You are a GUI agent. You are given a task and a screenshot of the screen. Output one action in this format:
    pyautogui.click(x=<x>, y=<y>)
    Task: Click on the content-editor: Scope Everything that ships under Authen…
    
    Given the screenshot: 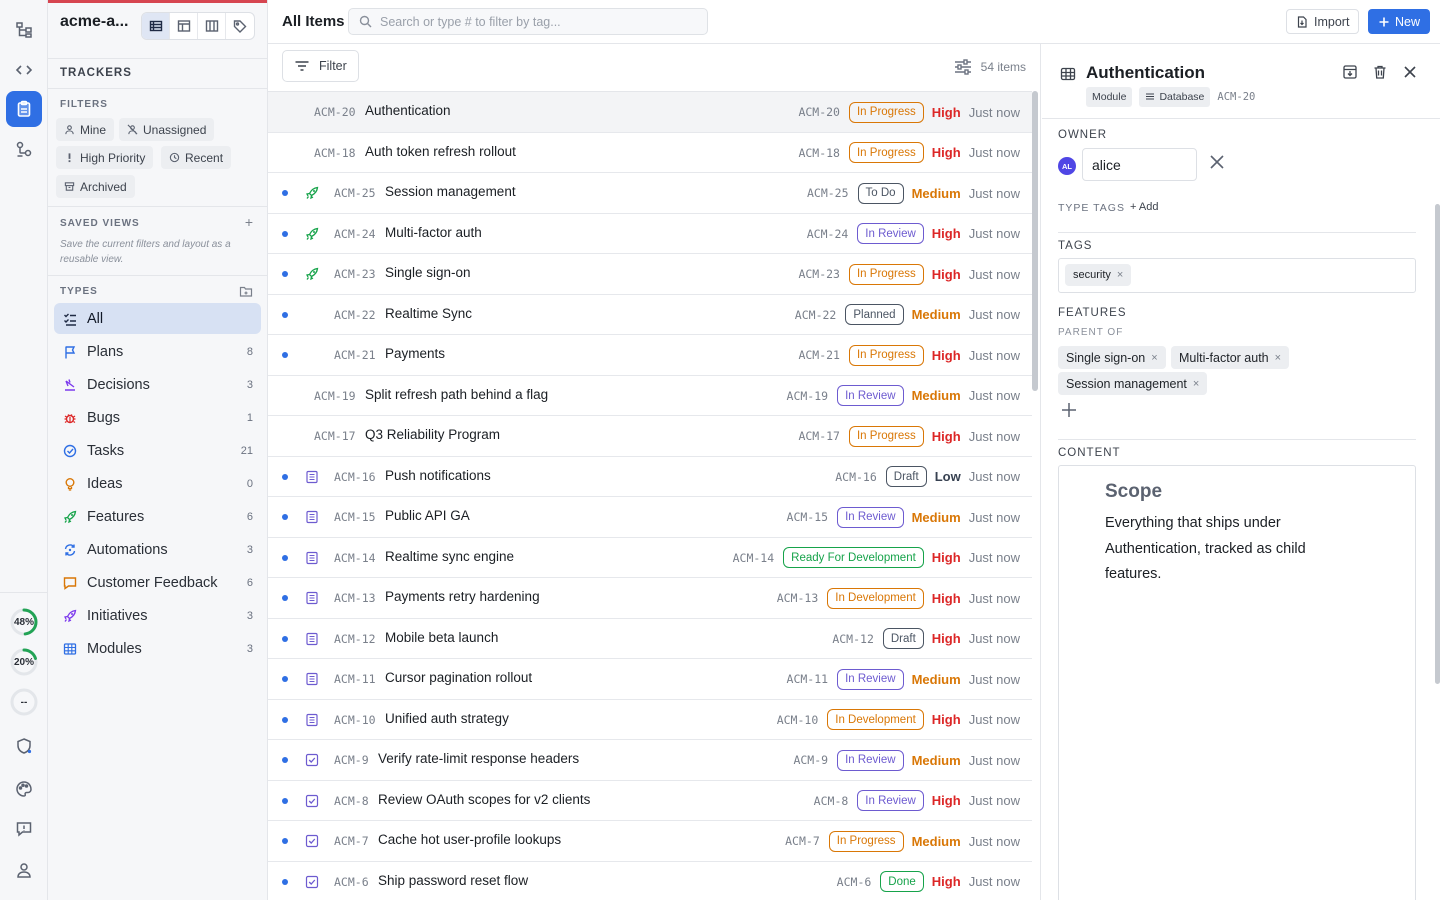 What is the action you would take?
    pyautogui.click(x=1237, y=682)
    